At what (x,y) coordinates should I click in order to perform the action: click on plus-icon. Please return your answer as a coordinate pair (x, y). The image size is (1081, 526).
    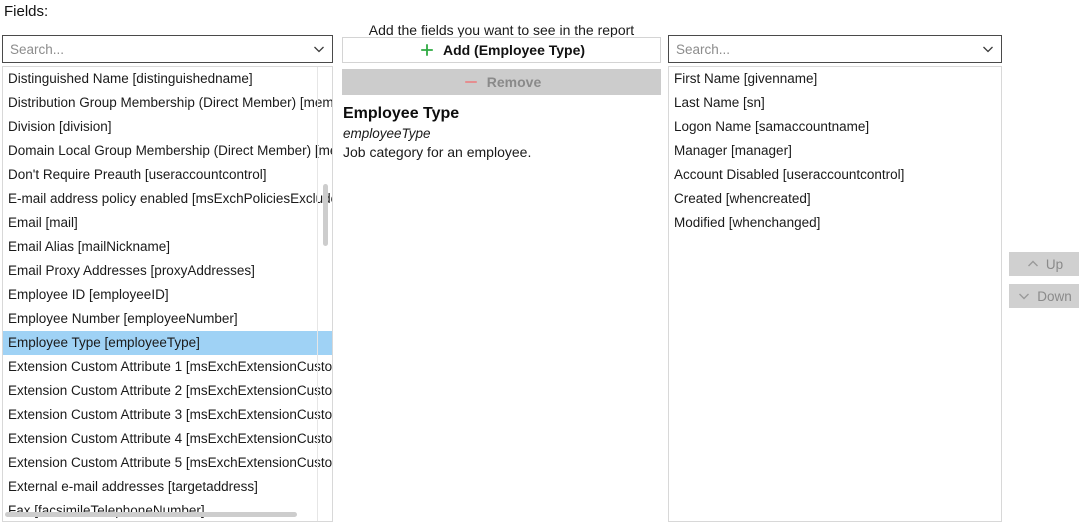
    Looking at the image, I should click on (427, 50).